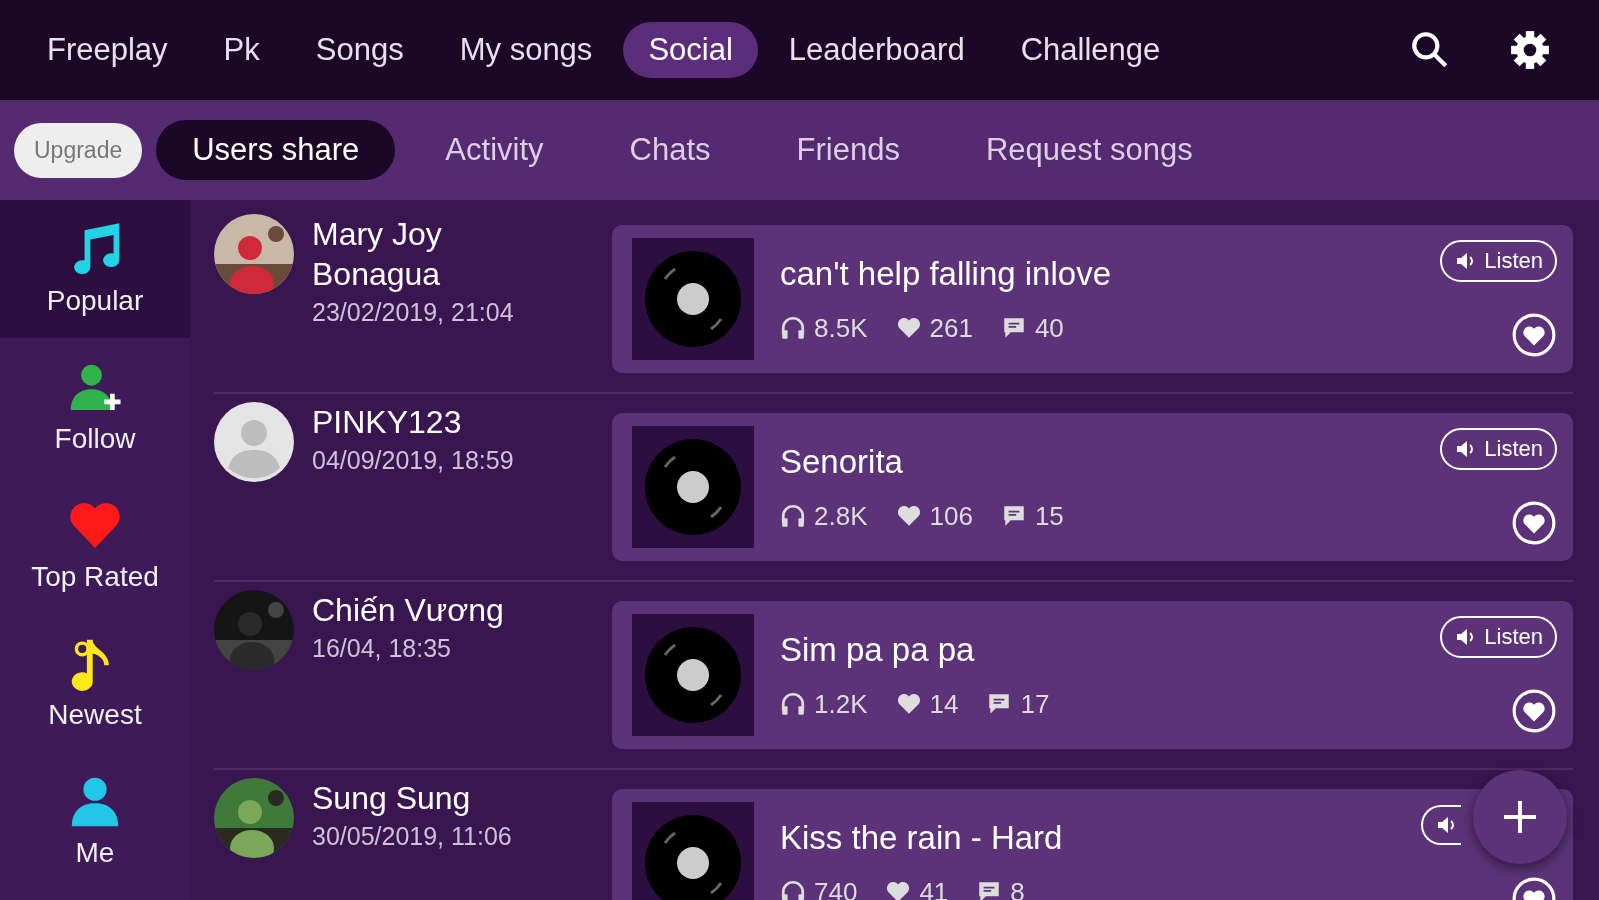 Image resolution: width=1599 pixels, height=900 pixels. What do you see at coordinates (670, 150) in the screenshot?
I see `sub-tab: Chats` at bounding box center [670, 150].